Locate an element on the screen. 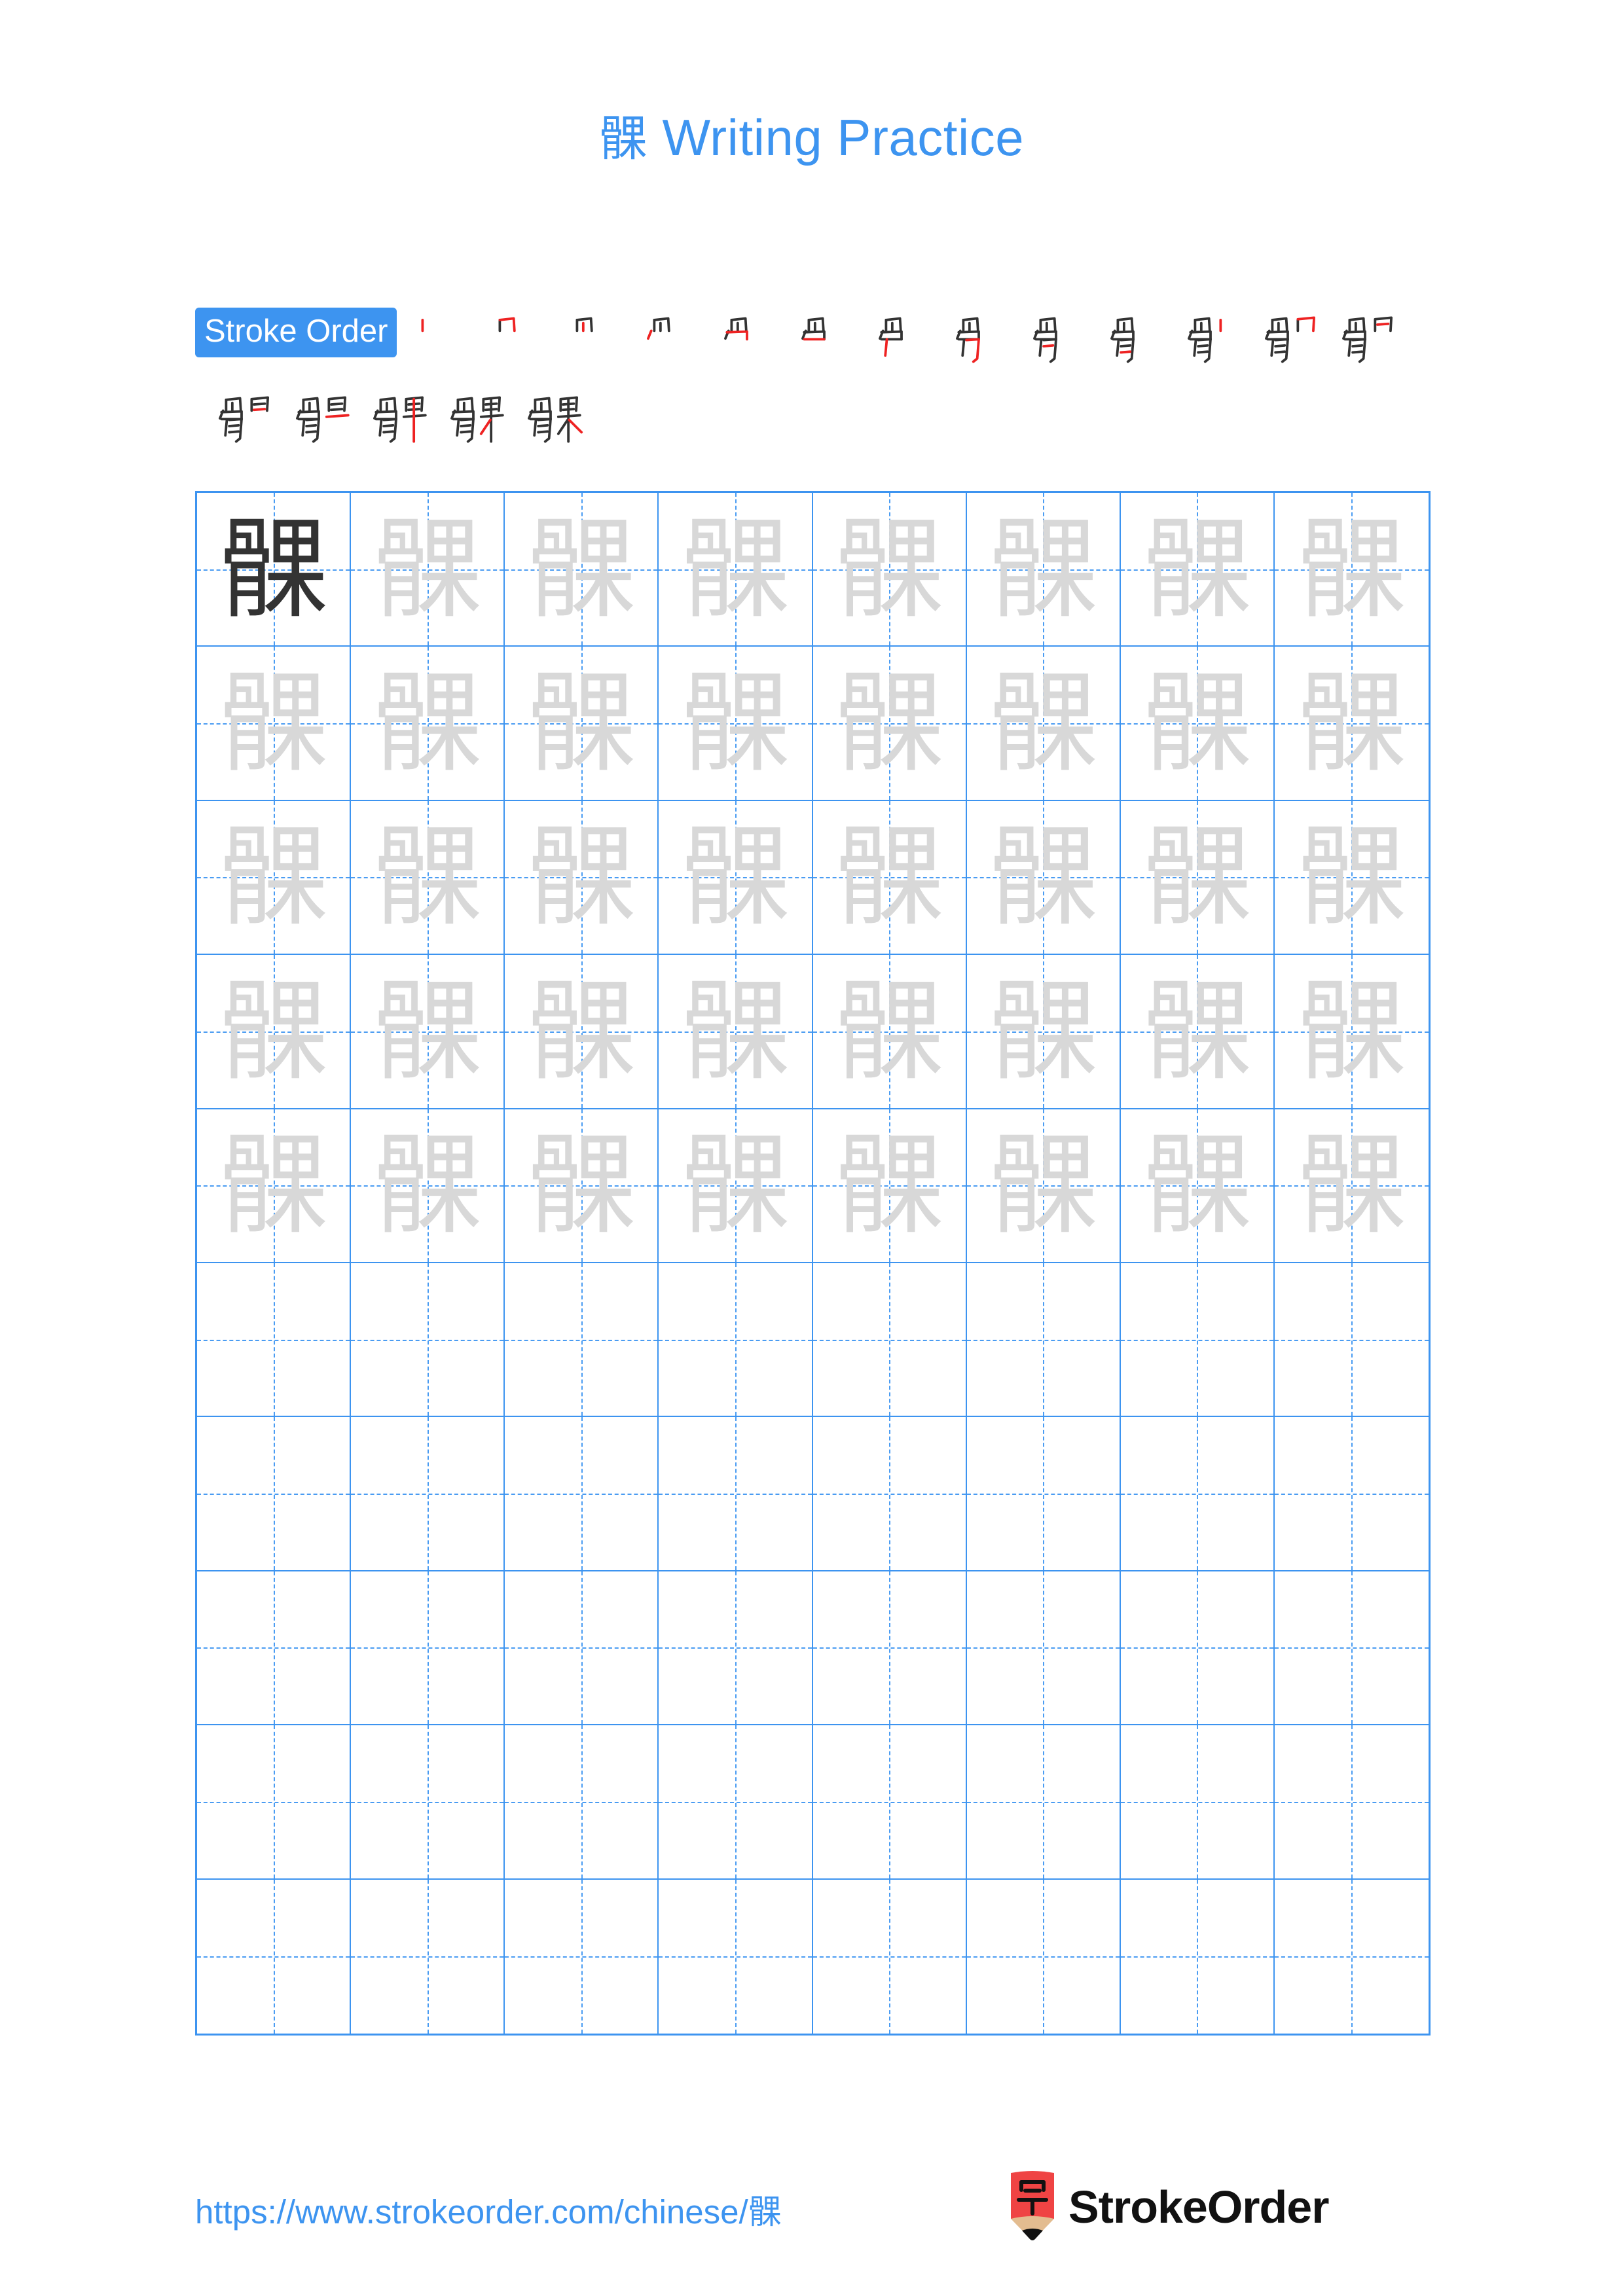 This screenshot has height=2296, width=1623. practice-cell-r7-c2 is located at coordinates (428, 1494).